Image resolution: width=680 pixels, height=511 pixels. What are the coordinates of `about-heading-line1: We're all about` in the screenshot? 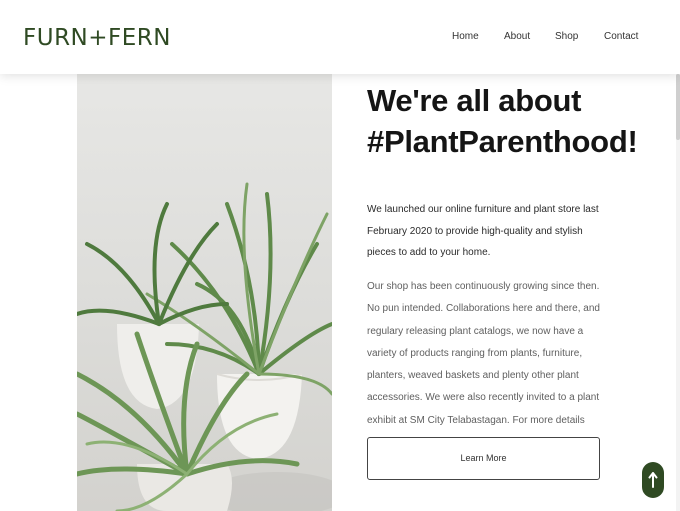 It's located at (474, 100).